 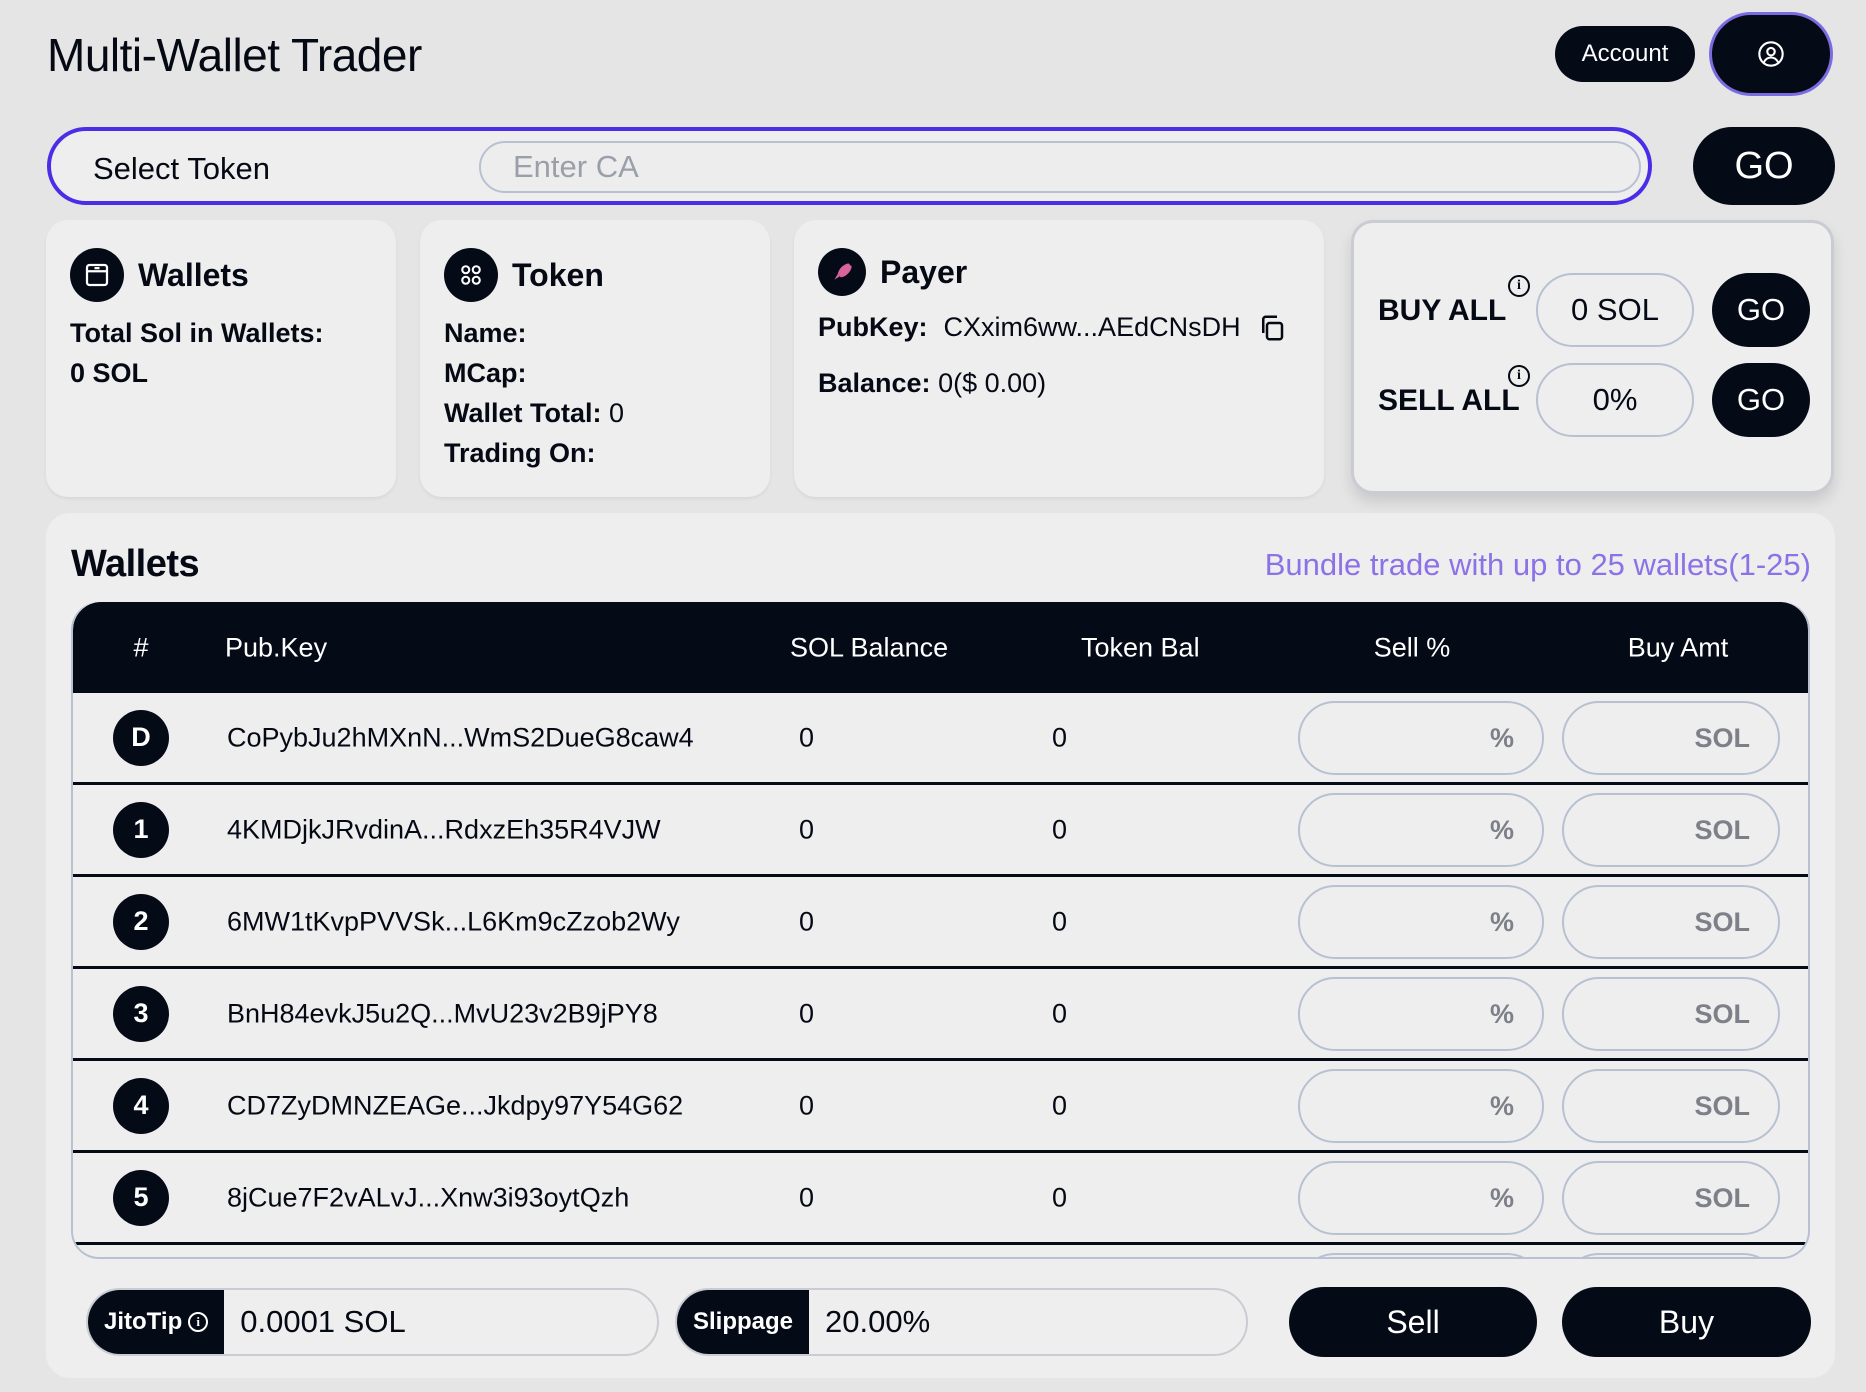 What do you see at coordinates (460, 737) in the screenshot?
I see `wallet-pubkey: CoPybJu2hMXnN...WmS2DueG8caw4` at bounding box center [460, 737].